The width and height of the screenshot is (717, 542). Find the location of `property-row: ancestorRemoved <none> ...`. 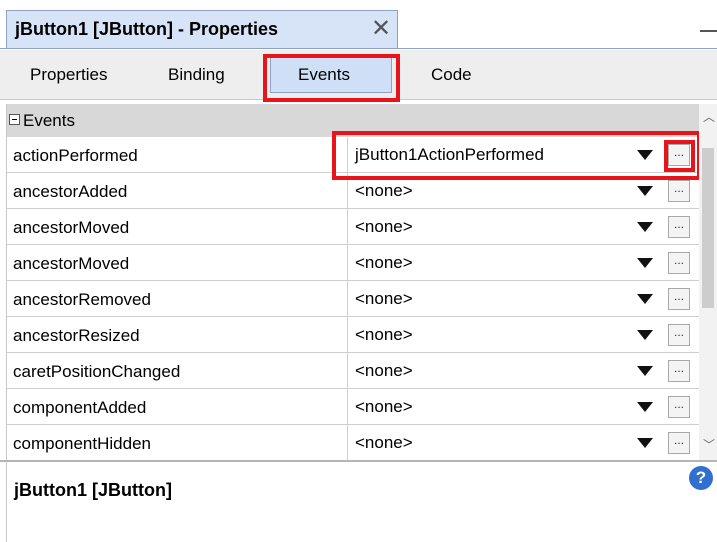

property-row: ancestorRemoved <none> ... is located at coordinates (353, 299).